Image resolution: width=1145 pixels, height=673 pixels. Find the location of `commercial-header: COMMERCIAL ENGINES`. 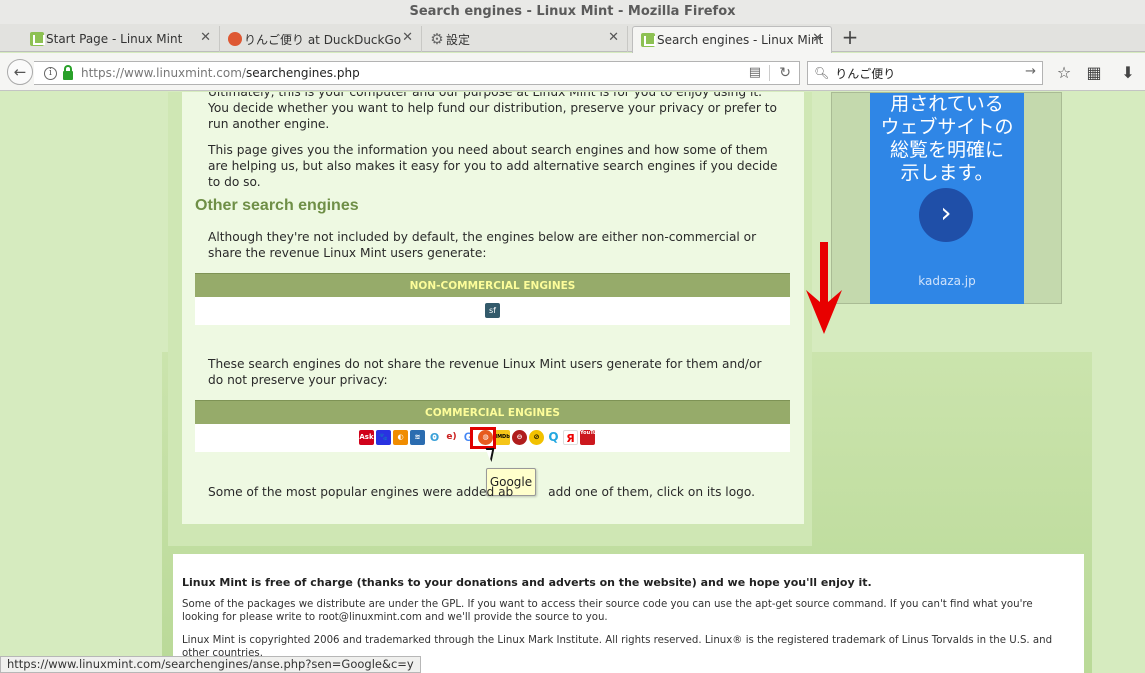

commercial-header: COMMERCIAL ENGINES is located at coordinates (492, 412).